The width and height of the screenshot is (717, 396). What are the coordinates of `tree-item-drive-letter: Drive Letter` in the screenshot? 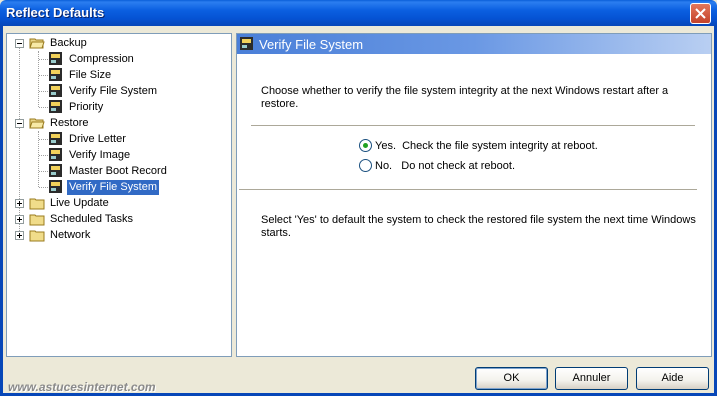 It's located at (97, 139).